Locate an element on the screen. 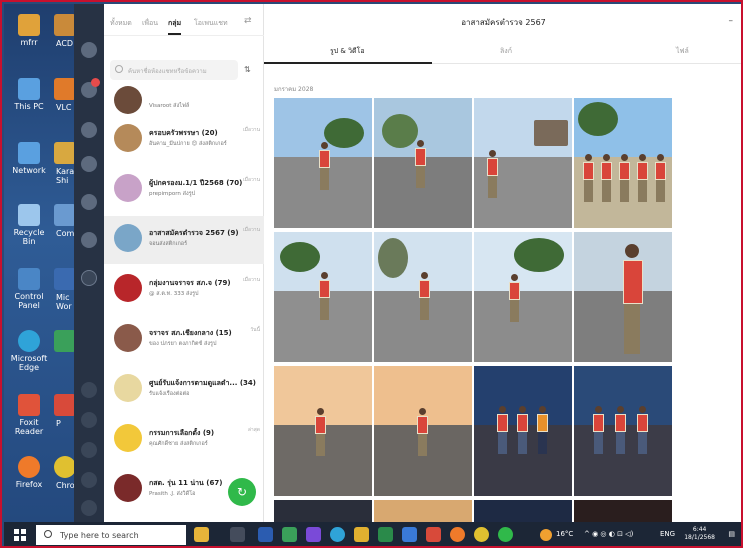  tab-groups: กลุ่ม is located at coordinates (175, 26).